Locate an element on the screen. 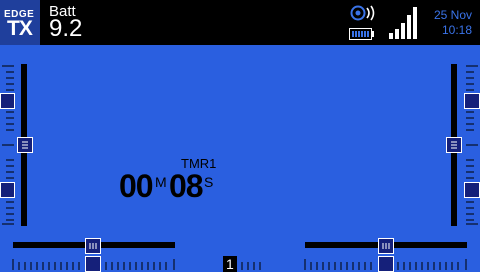 This screenshot has width=480, height=272. left-horizontal-trim-thumb is located at coordinates (93, 246).